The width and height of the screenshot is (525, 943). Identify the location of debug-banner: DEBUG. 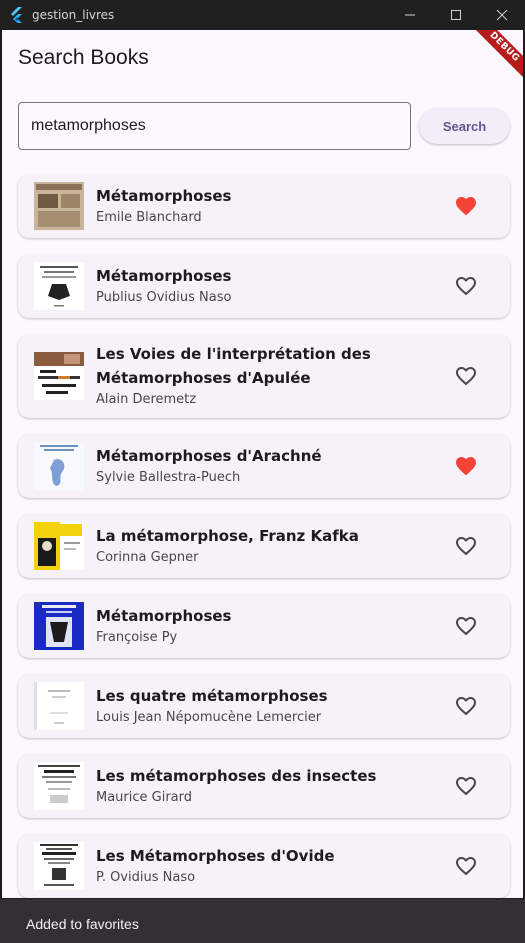
(494, 57).